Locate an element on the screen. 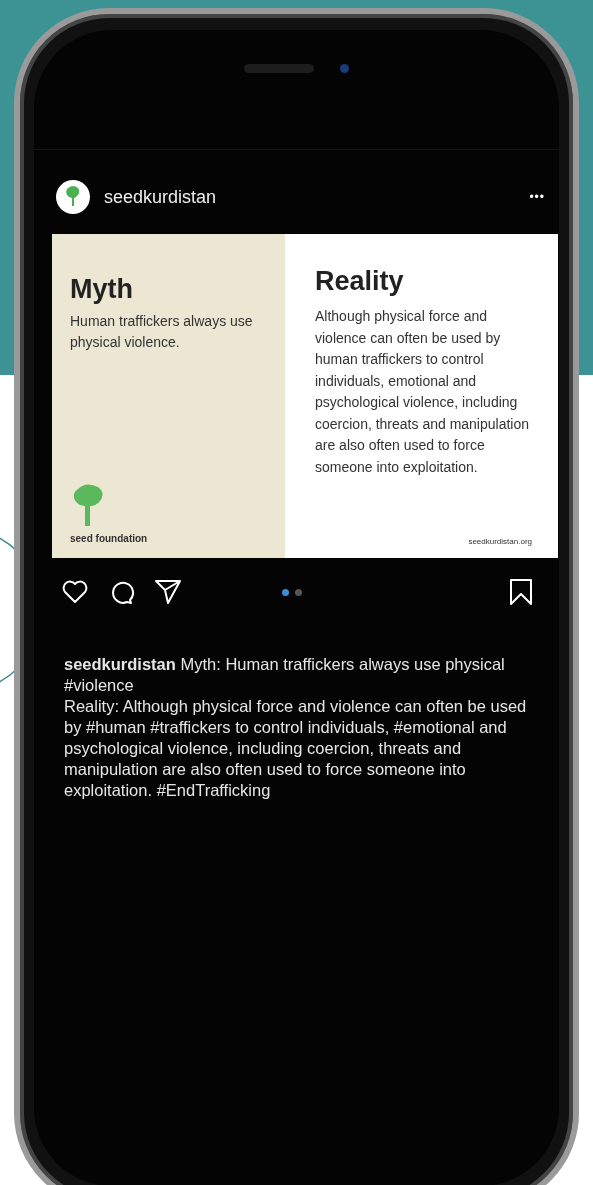 The image size is (593, 1185). logo-text: seed foundation is located at coordinates (109, 538).